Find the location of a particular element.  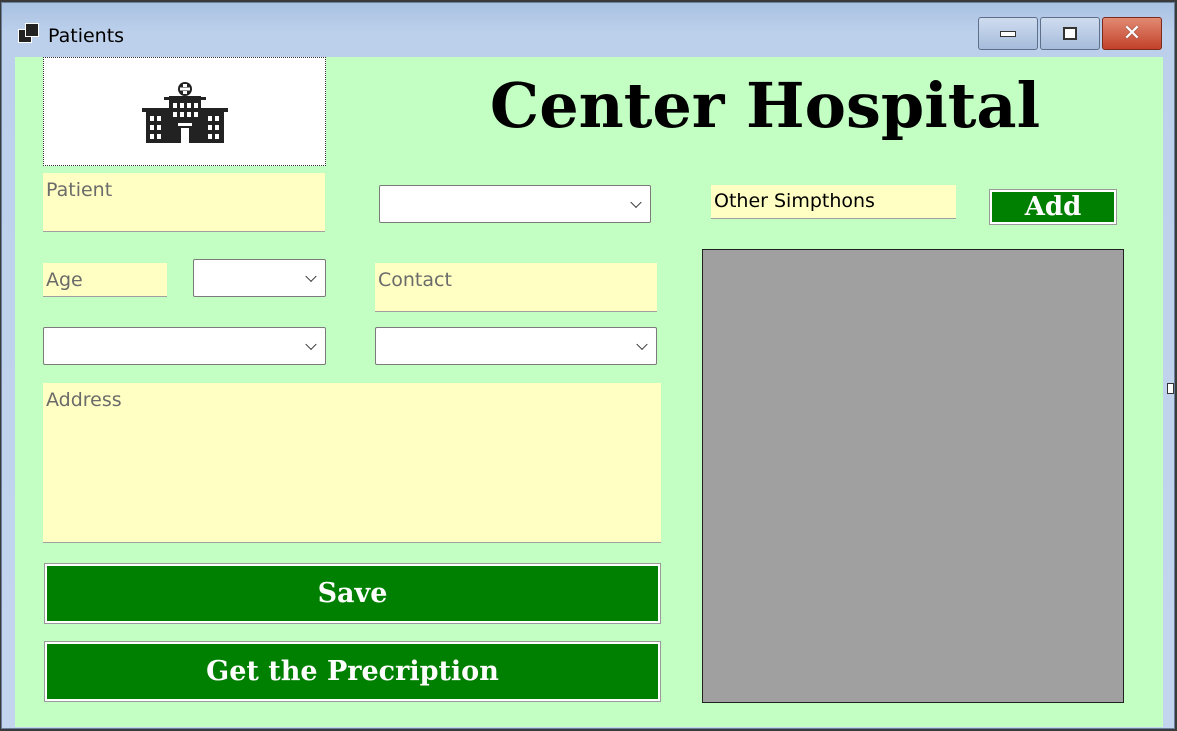

get-prescription-button: Get the Precription is located at coordinates (352, 671).